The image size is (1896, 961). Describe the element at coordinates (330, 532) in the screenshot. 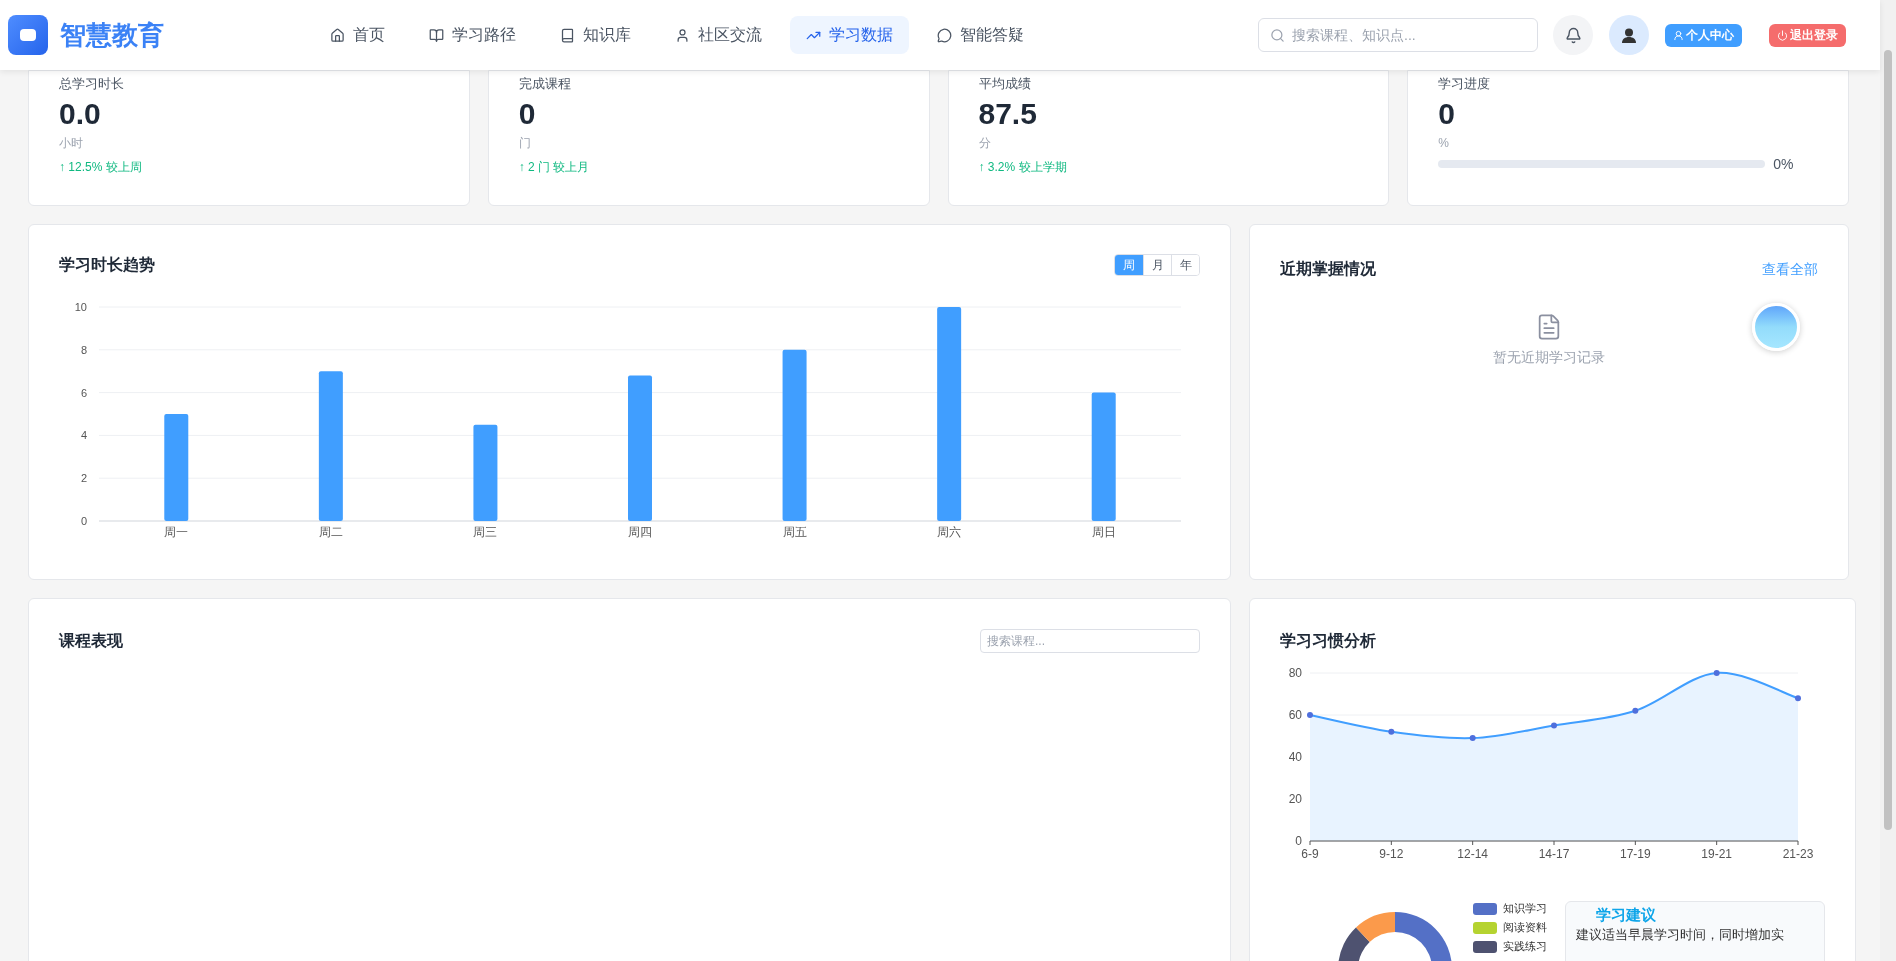

I see `axis-label: 周二` at that location.